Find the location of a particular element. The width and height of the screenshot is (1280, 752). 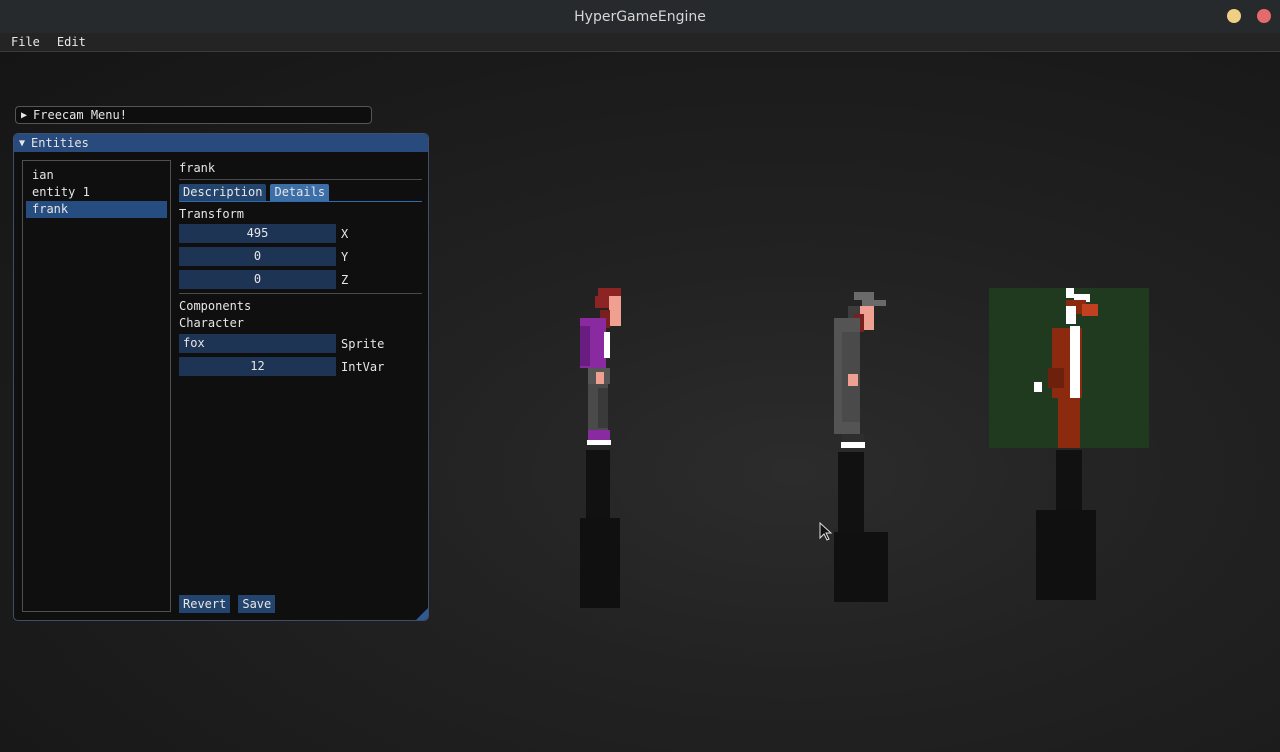

tab-details: Details is located at coordinates (300, 192).